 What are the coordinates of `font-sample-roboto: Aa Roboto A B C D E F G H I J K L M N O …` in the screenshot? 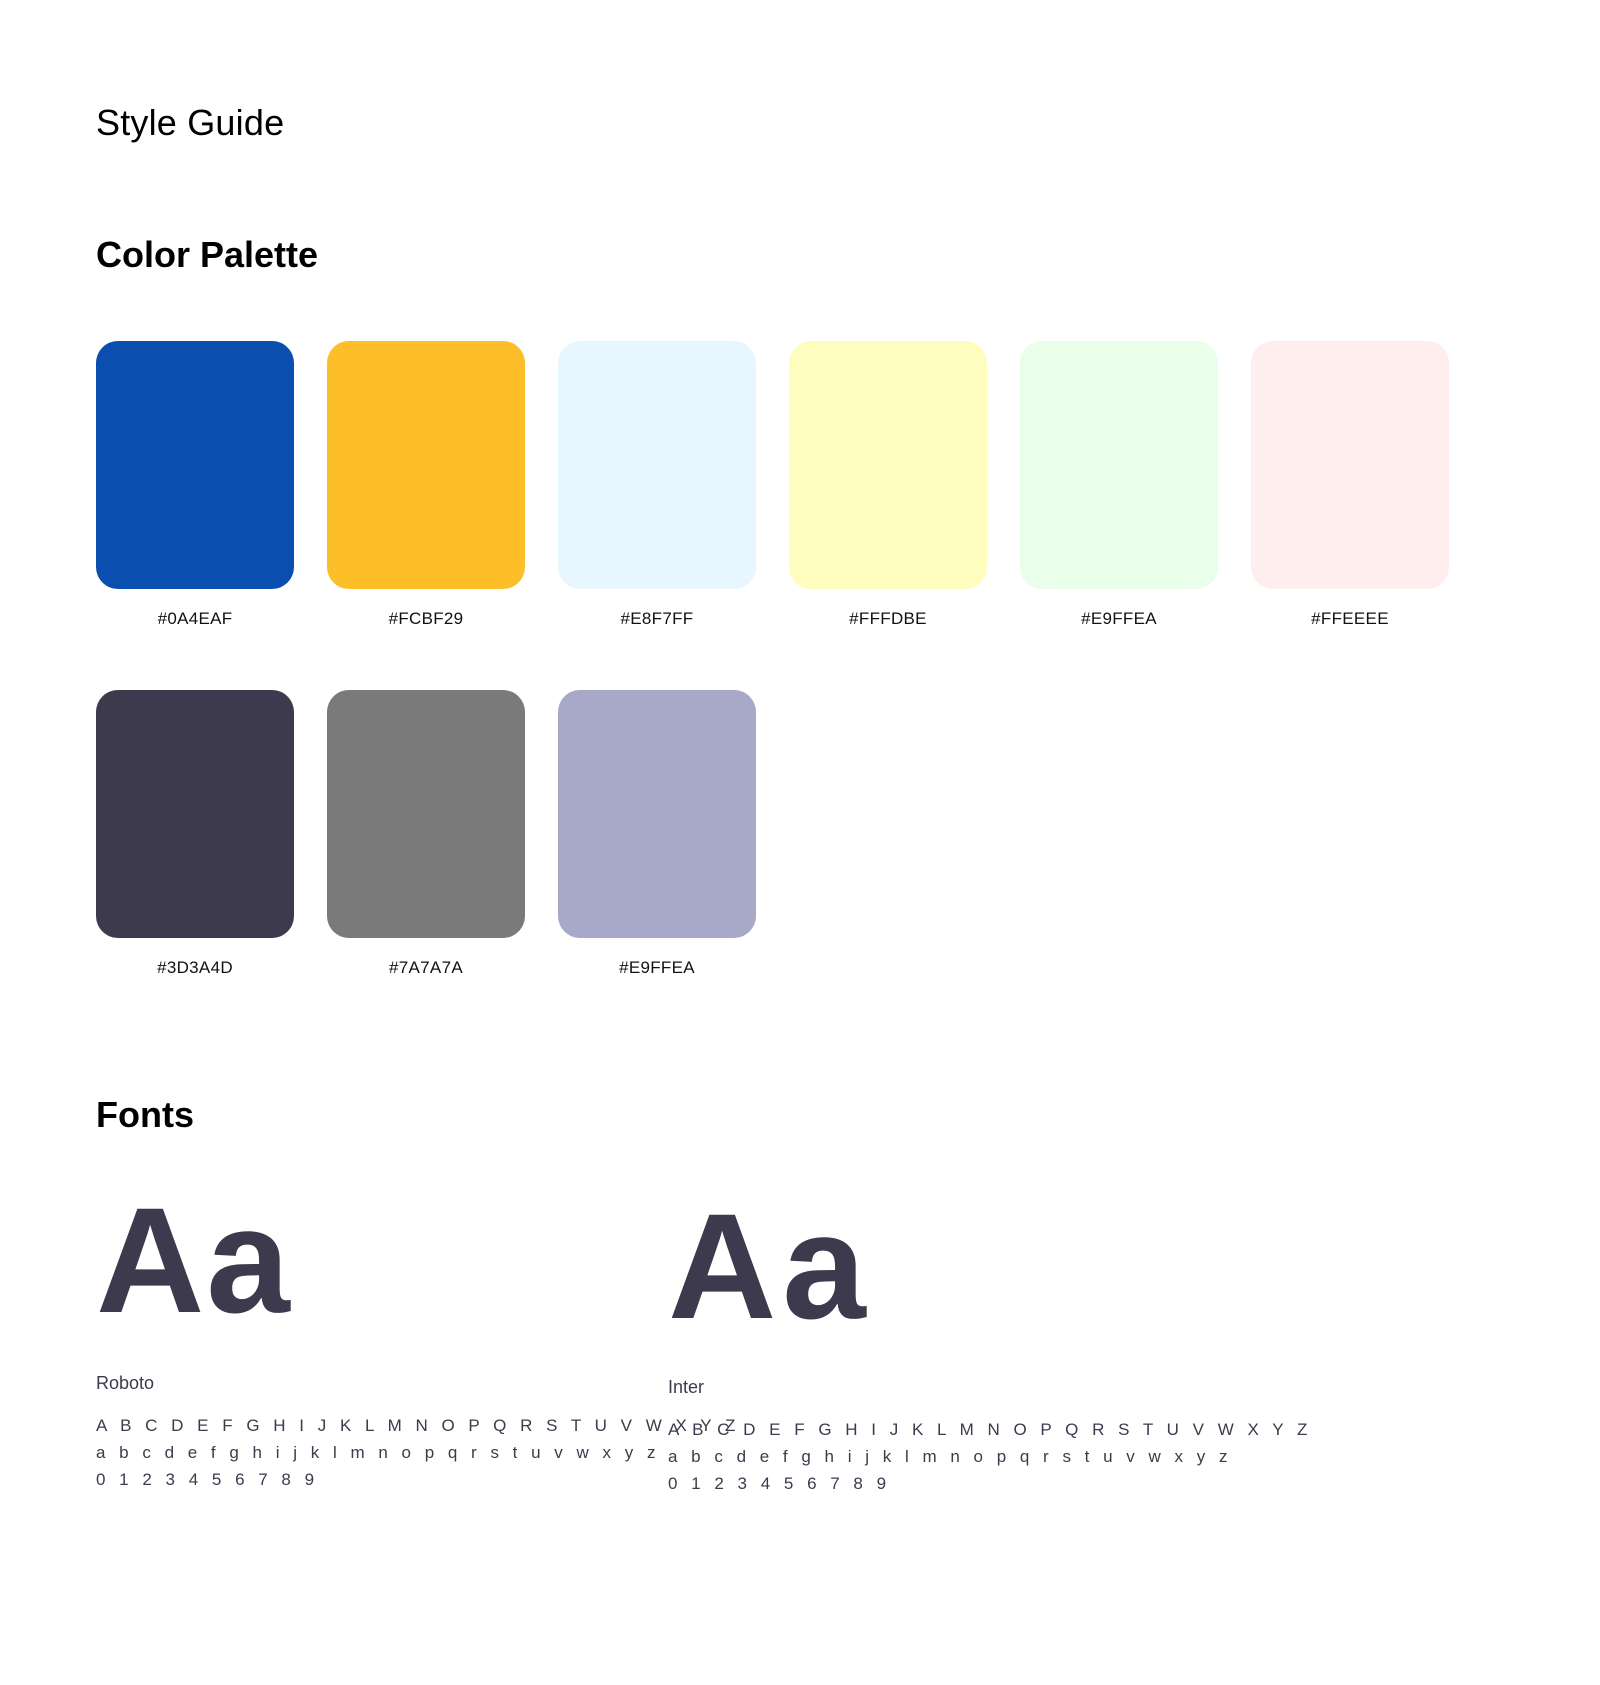 It's located at (418, 1339).